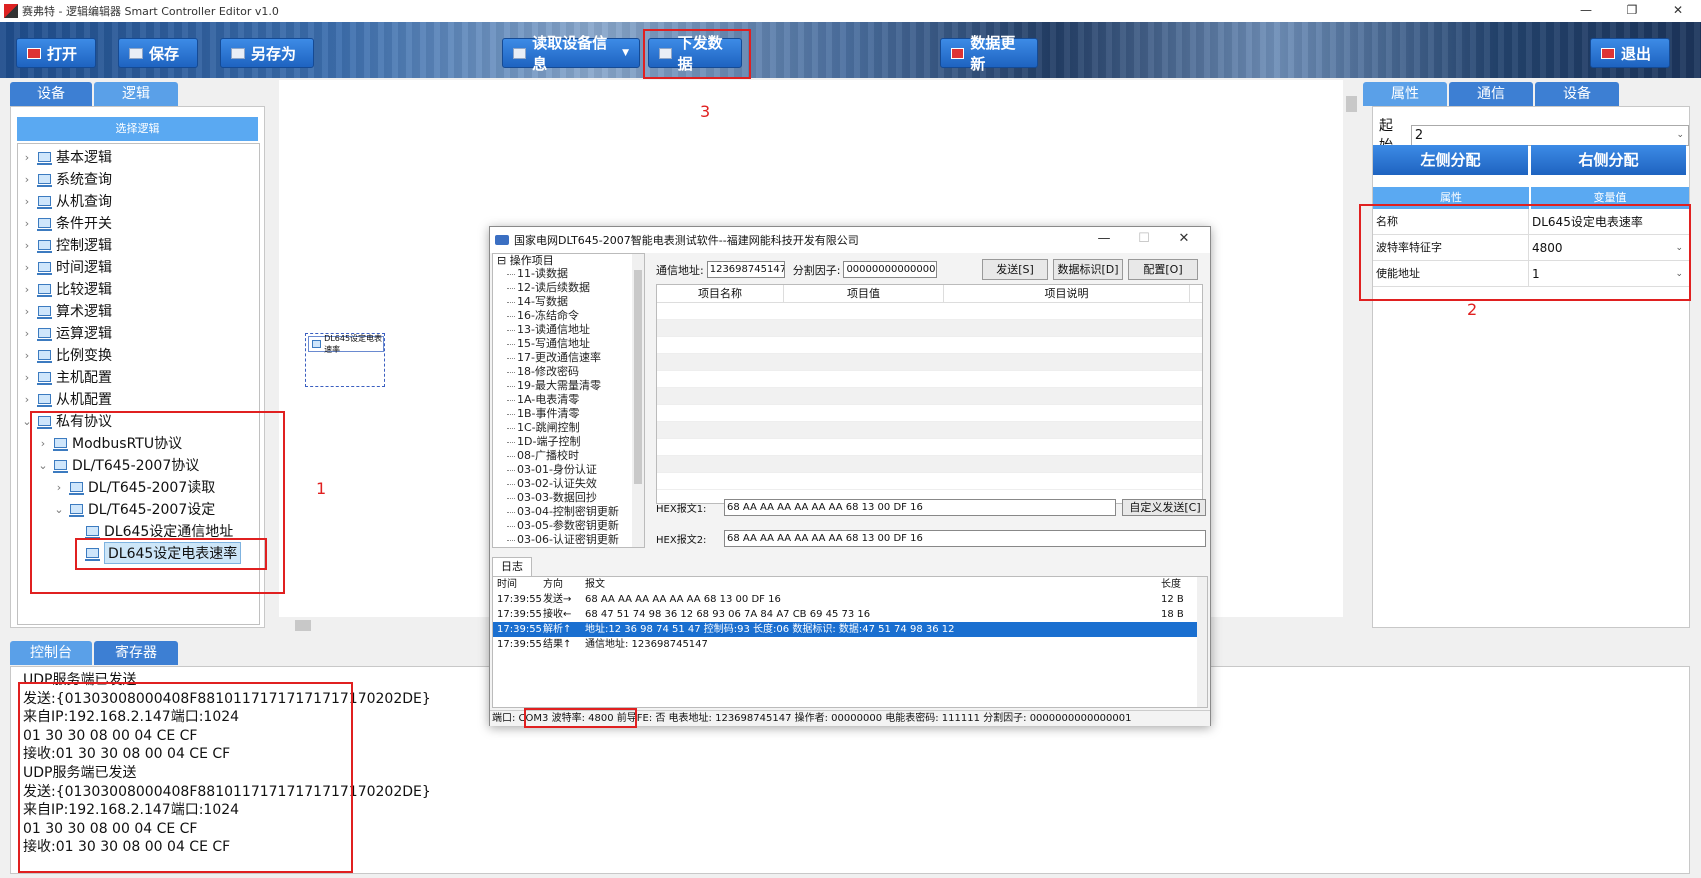 The height and width of the screenshot is (878, 1701). I want to click on factor-input: 0000000000000001, so click(890, 269).